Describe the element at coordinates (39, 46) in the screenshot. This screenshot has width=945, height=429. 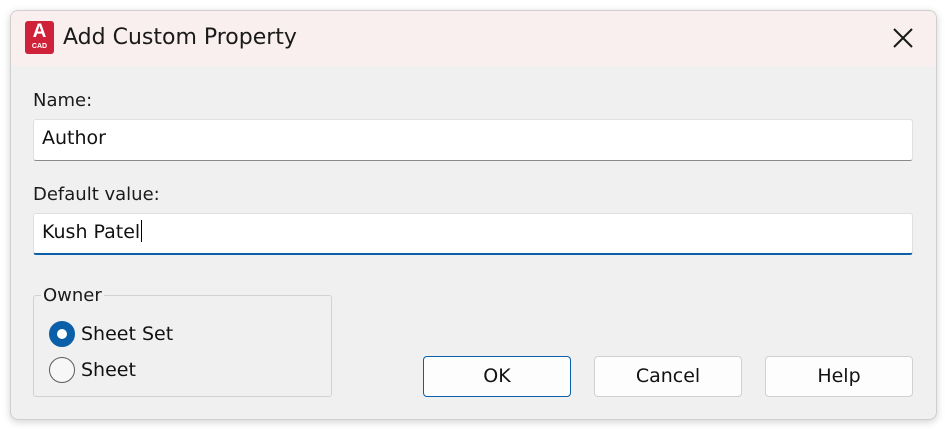
I see `app-icon-sub: CAD` at that location.